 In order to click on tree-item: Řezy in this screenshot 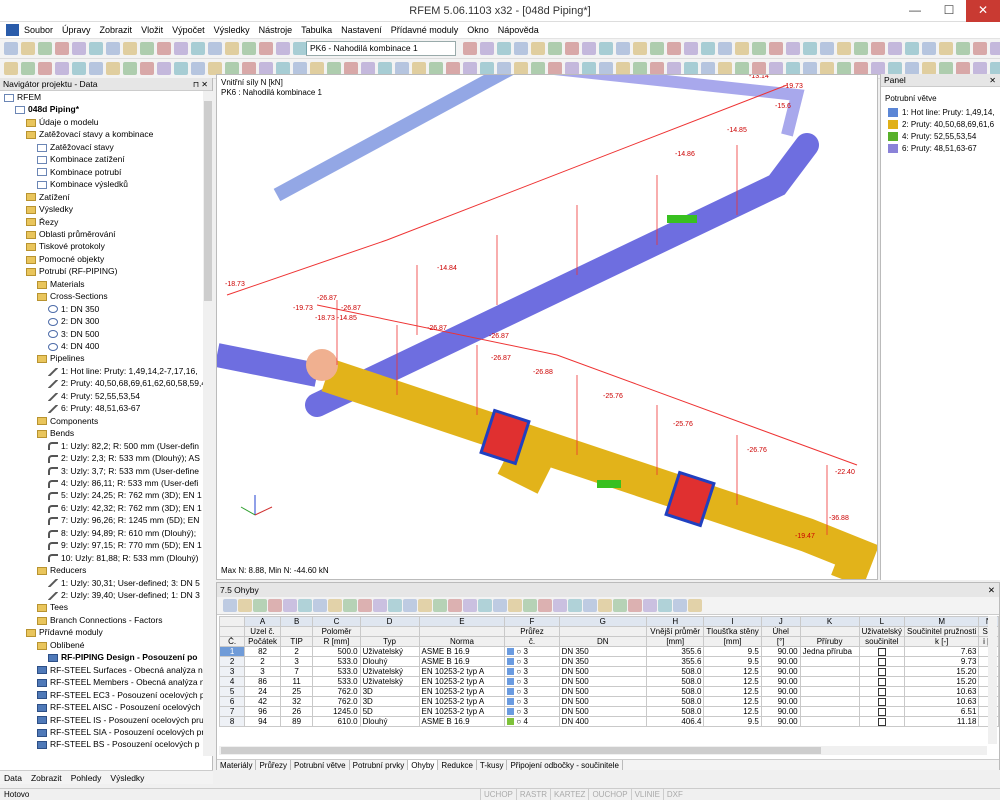, I will do `click(42, 222)`.